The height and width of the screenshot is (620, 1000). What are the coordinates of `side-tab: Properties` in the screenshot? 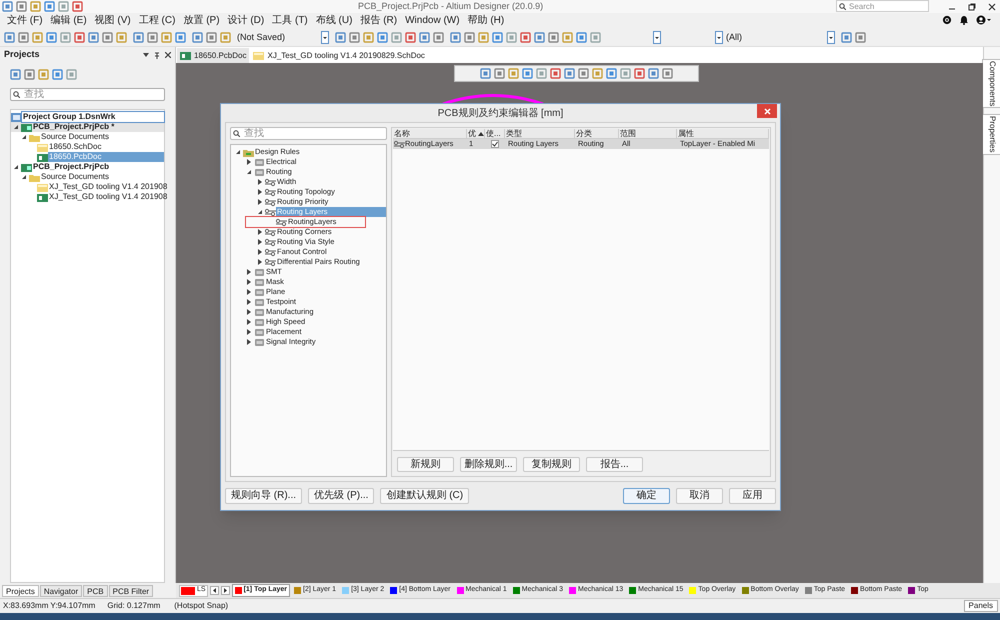 It's located at (991, 134).